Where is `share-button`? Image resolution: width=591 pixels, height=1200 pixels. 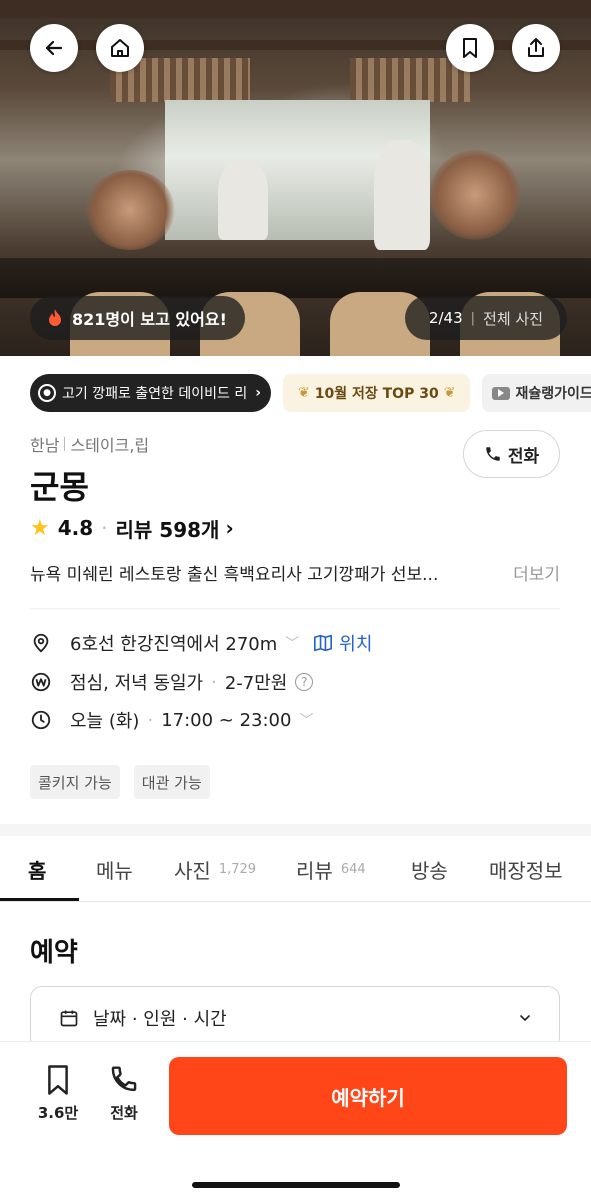 share-button is located at coordinates (536, 48).